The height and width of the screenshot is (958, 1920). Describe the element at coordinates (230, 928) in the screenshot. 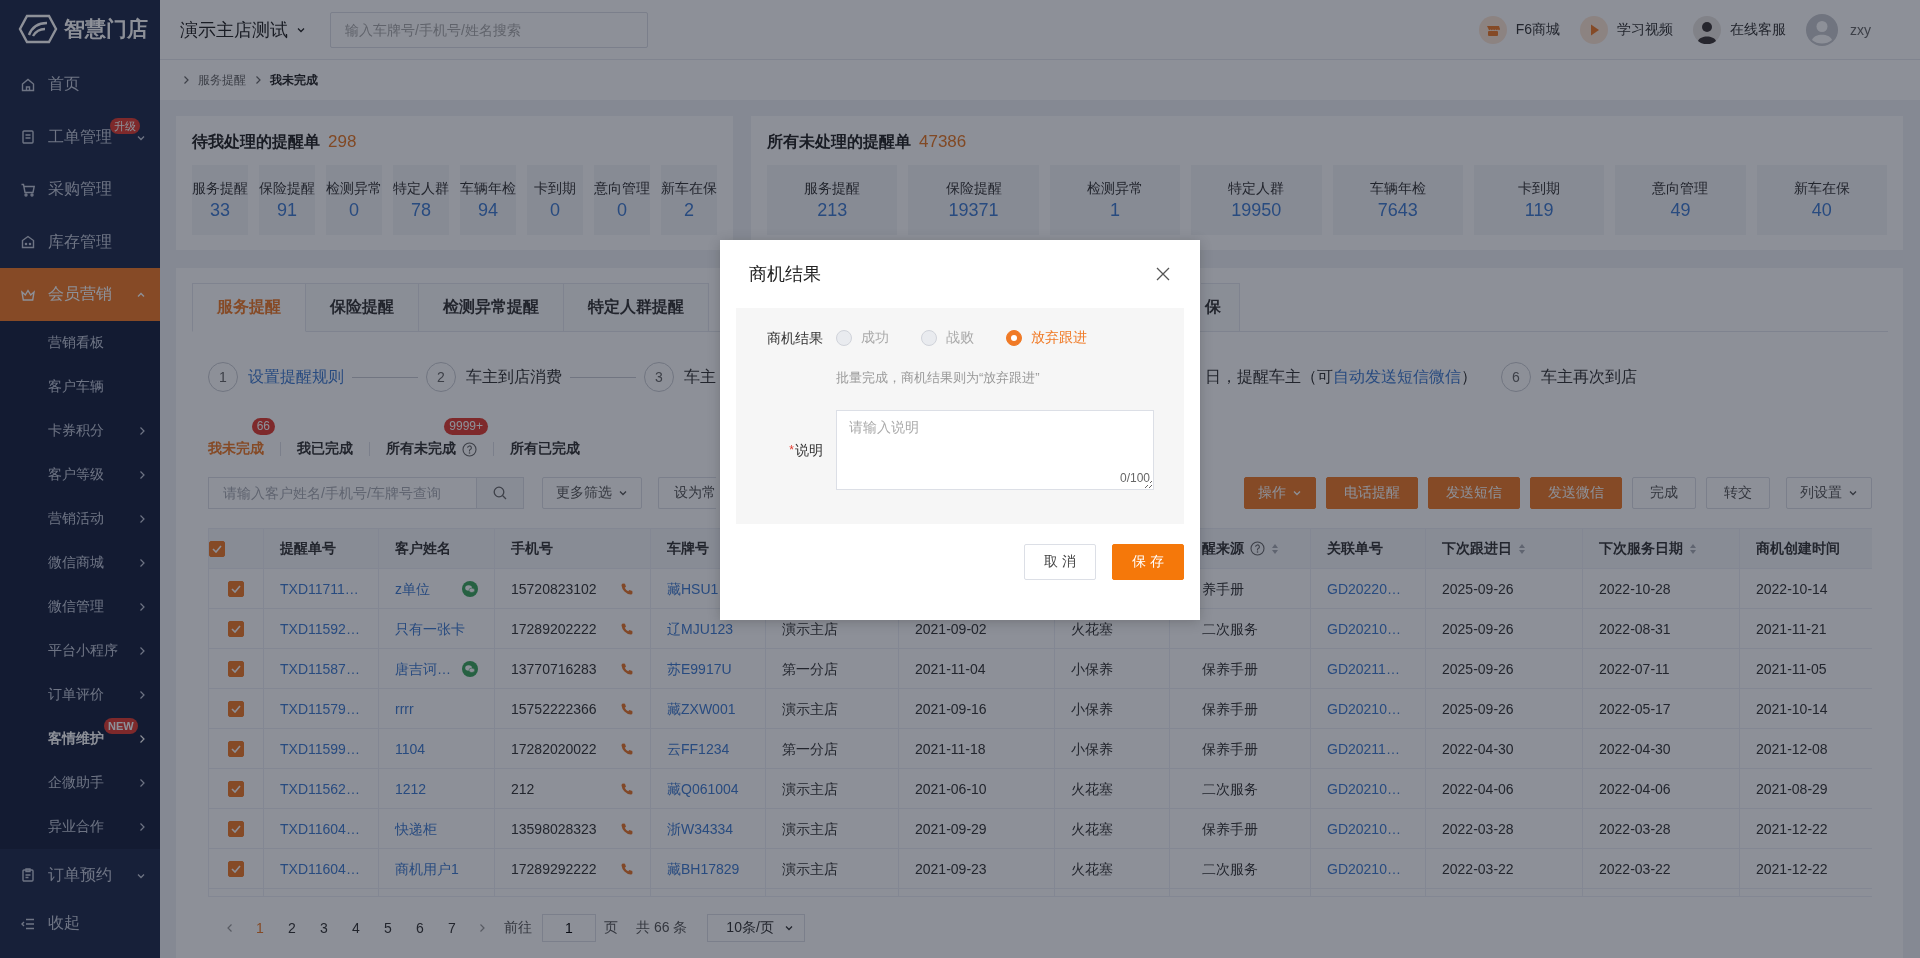

I see `chevron-left-icon` at that location.